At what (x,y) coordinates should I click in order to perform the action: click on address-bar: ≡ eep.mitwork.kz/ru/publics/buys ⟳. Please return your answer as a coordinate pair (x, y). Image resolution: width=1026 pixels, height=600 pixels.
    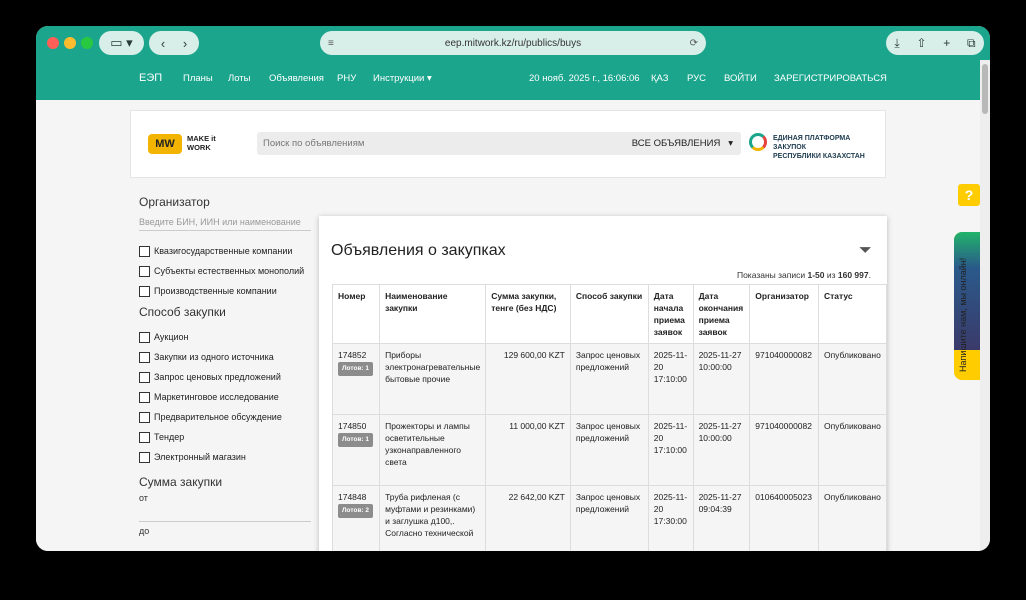
    Looking at the image, I should click on (513, 43).